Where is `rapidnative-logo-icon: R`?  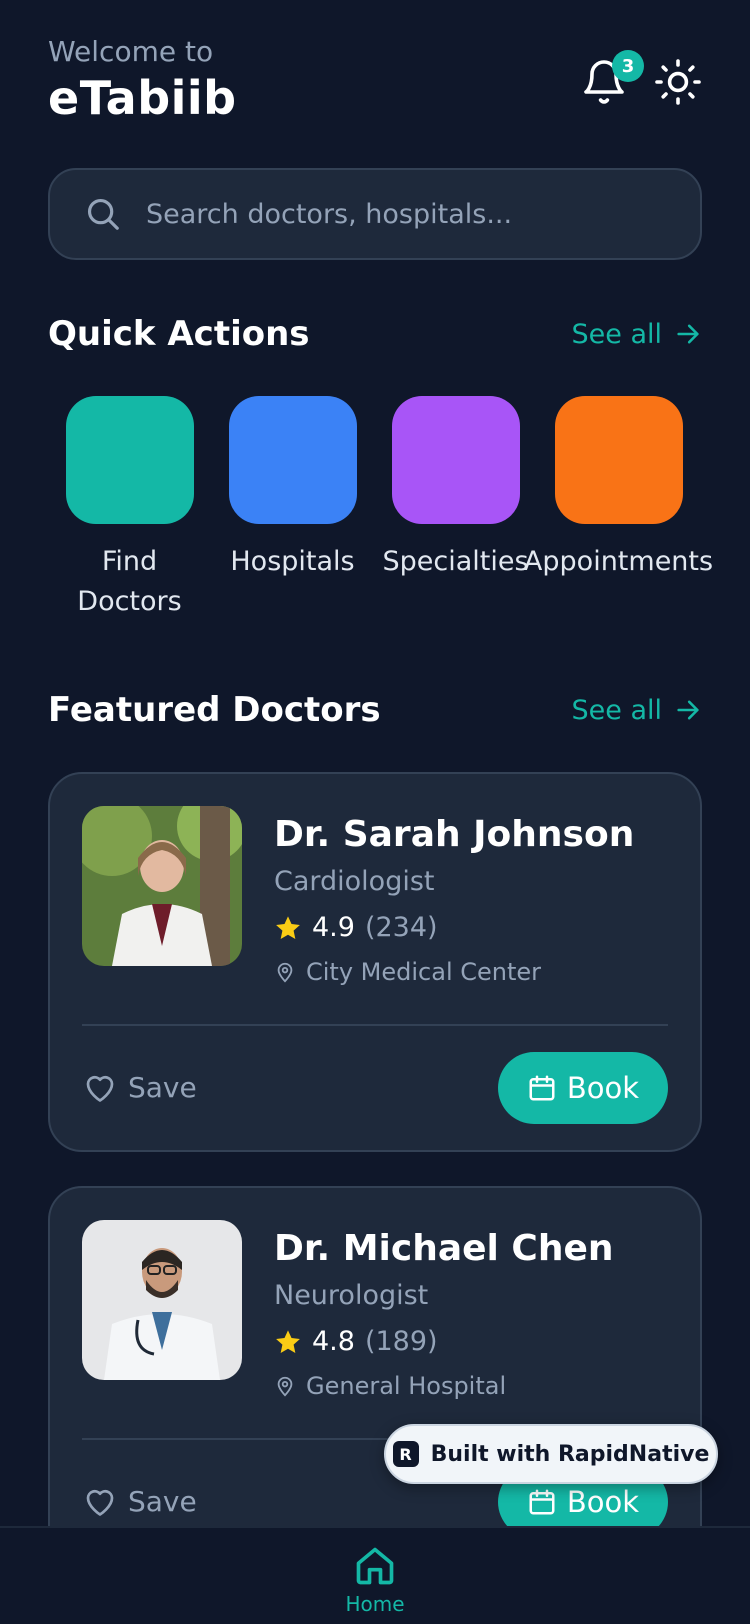 rapidnative-logo-icon: R is located at coordinates (405, 1454).